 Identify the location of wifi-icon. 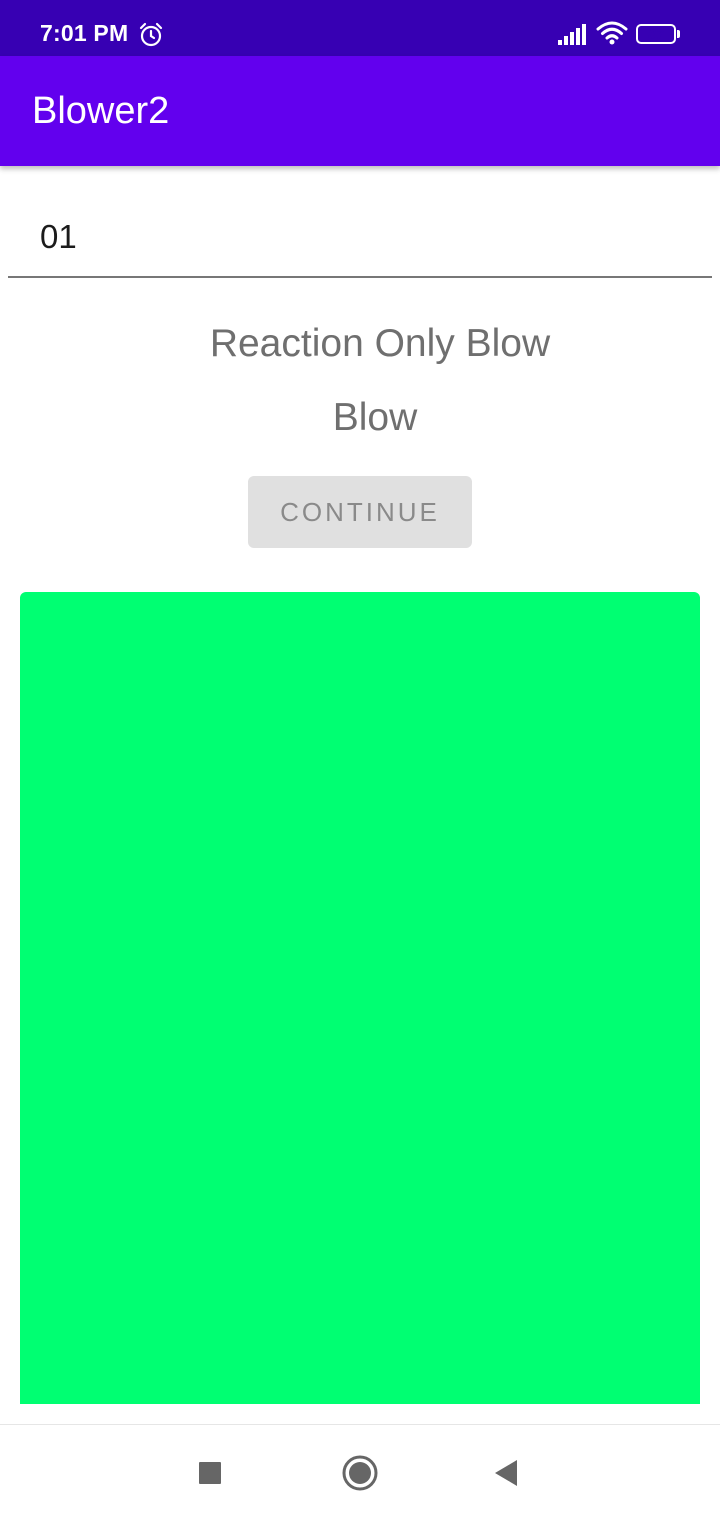
(612, 33).